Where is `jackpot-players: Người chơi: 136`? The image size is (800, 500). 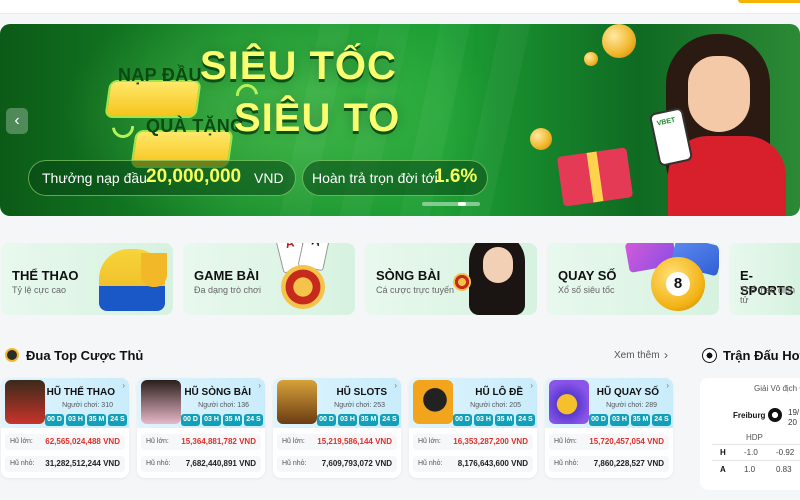
jackpot-players: Người chơi: 136 is located at coordinates (223, 405).